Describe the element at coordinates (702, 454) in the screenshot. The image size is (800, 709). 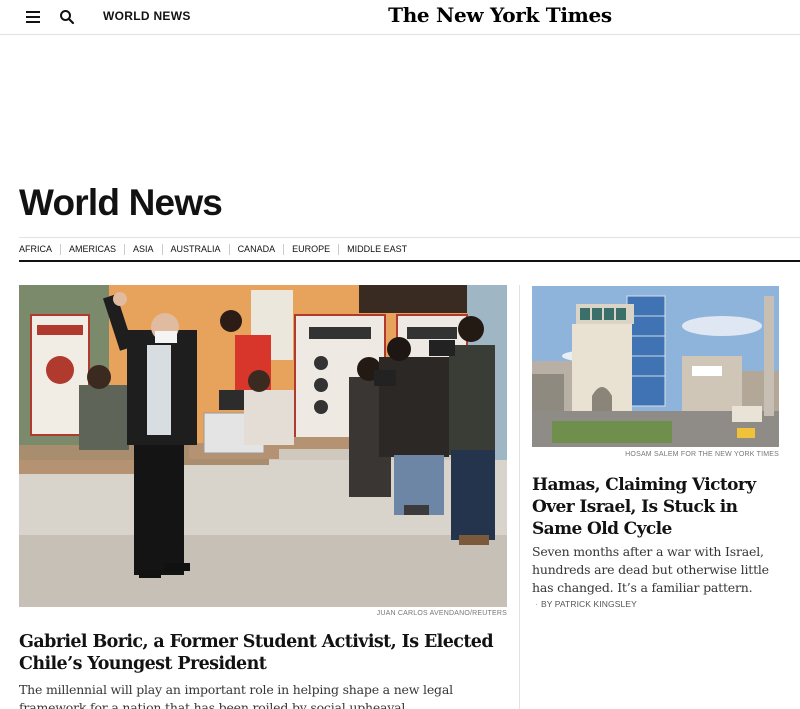
I see `side-image-credit: HOSAM SALEM FOR THE NEW YORK TIMES` at that location.